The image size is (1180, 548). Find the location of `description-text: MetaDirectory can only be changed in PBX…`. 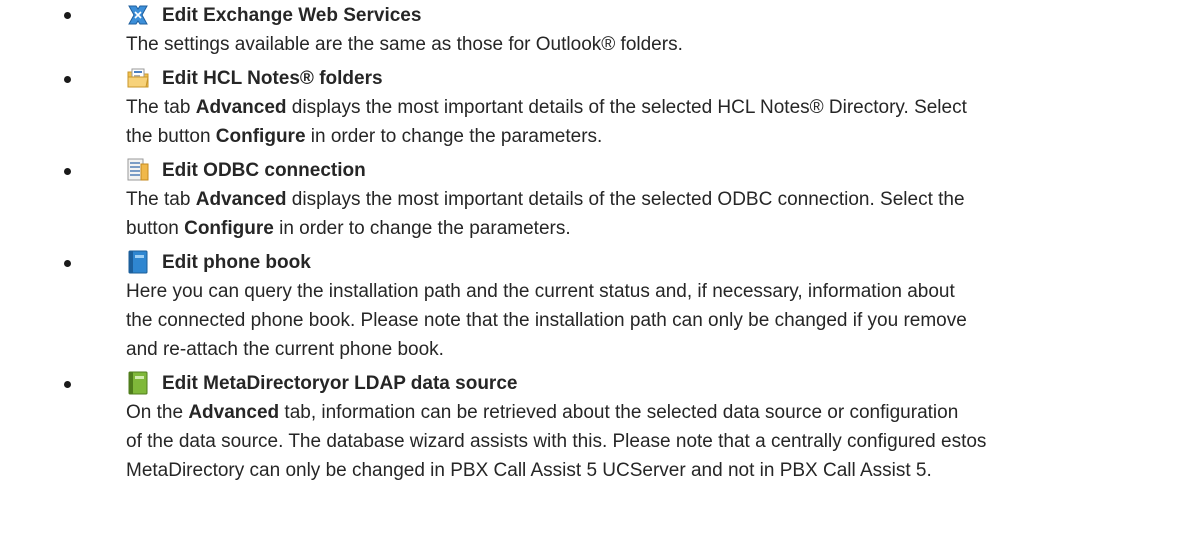

description-text: MetaDirectory can only be changed in PBX… is located at coordinates (529, 470).